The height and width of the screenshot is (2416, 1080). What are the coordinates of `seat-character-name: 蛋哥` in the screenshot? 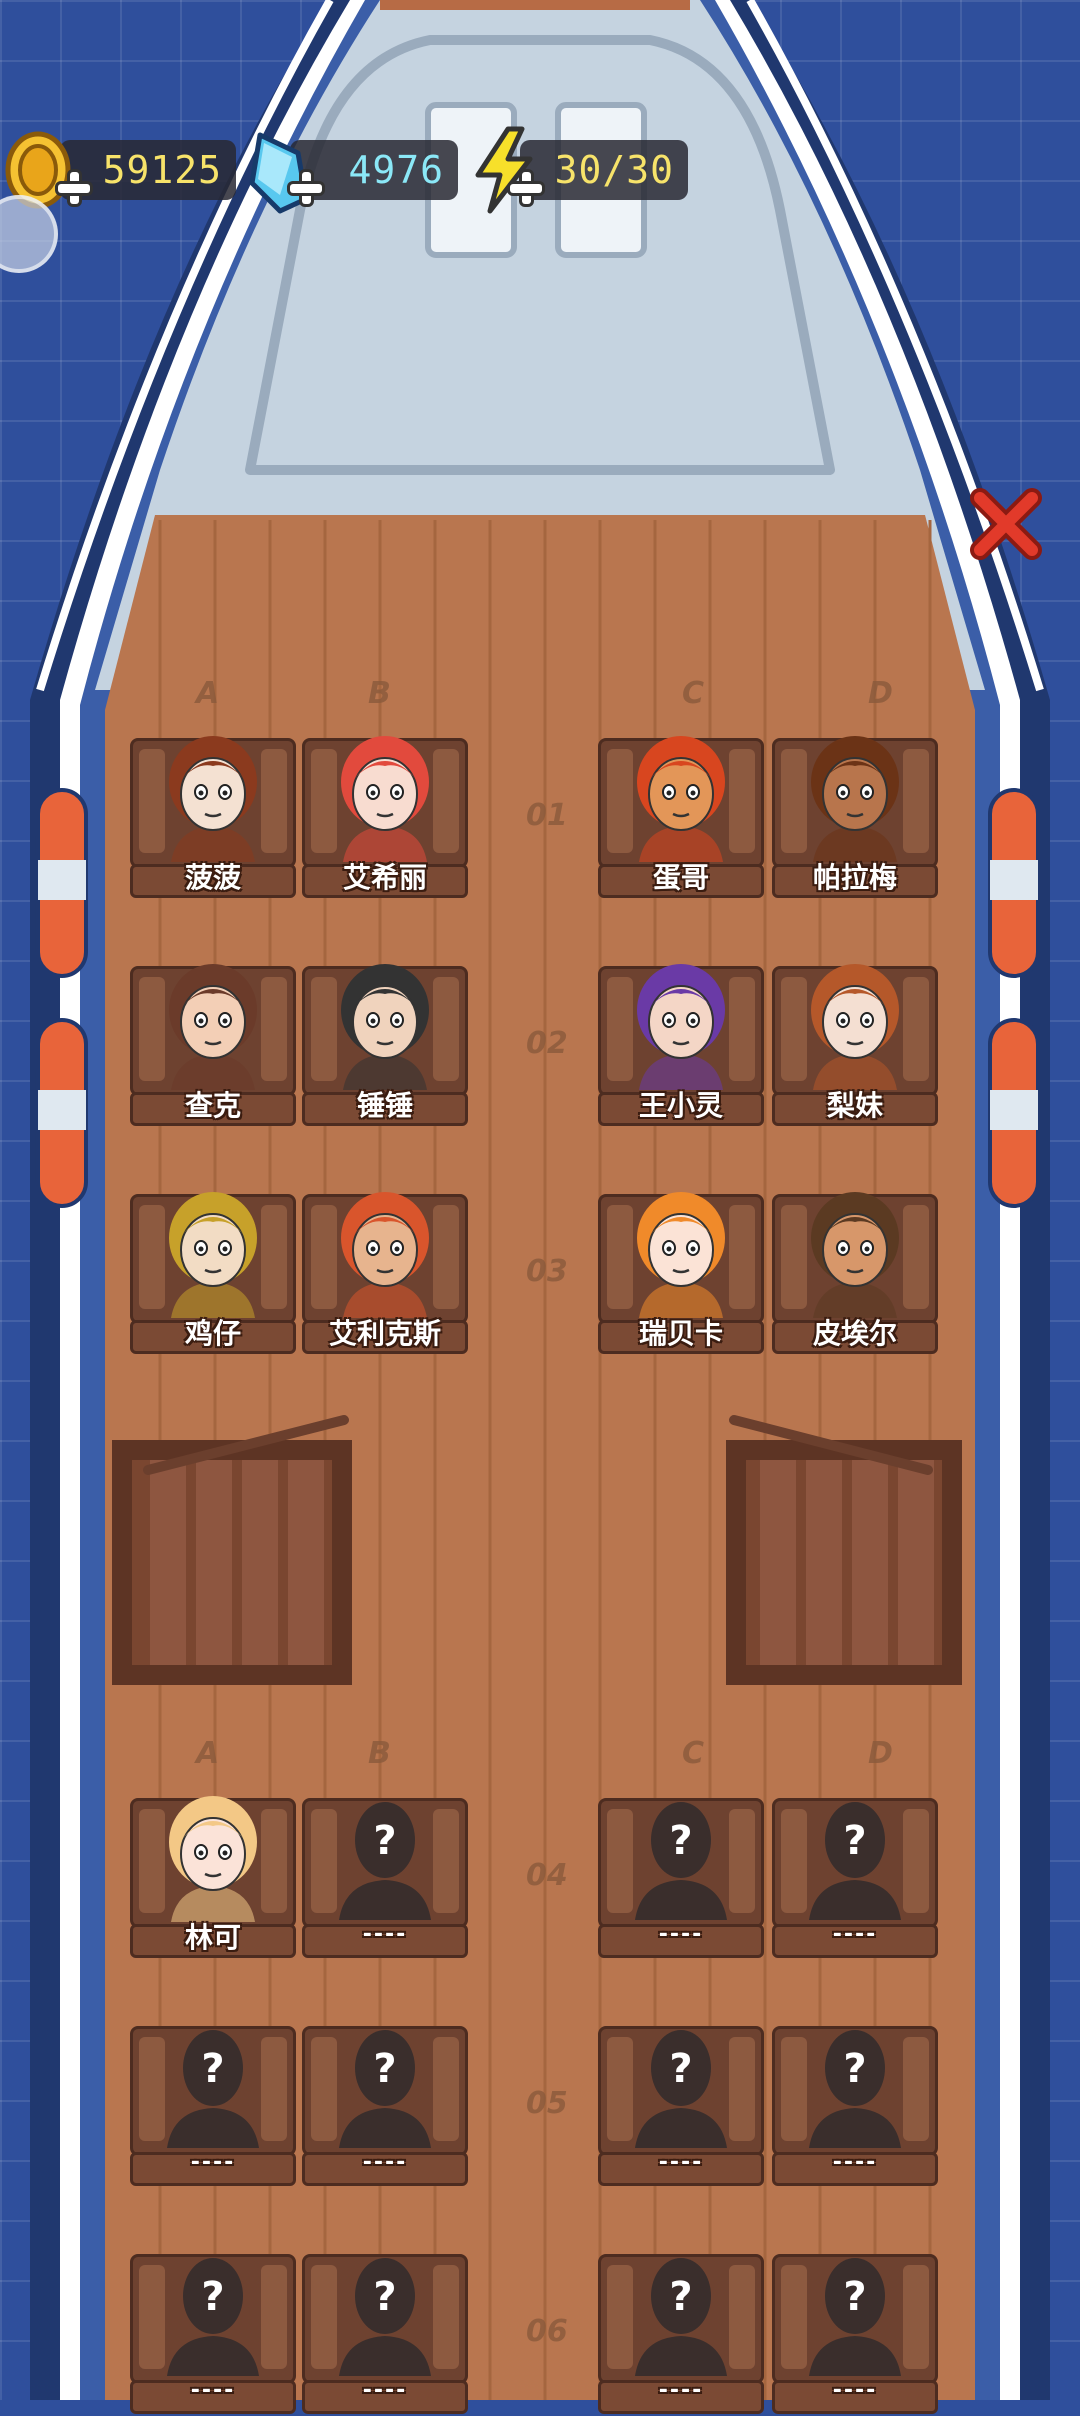 It's located at (680, 877).